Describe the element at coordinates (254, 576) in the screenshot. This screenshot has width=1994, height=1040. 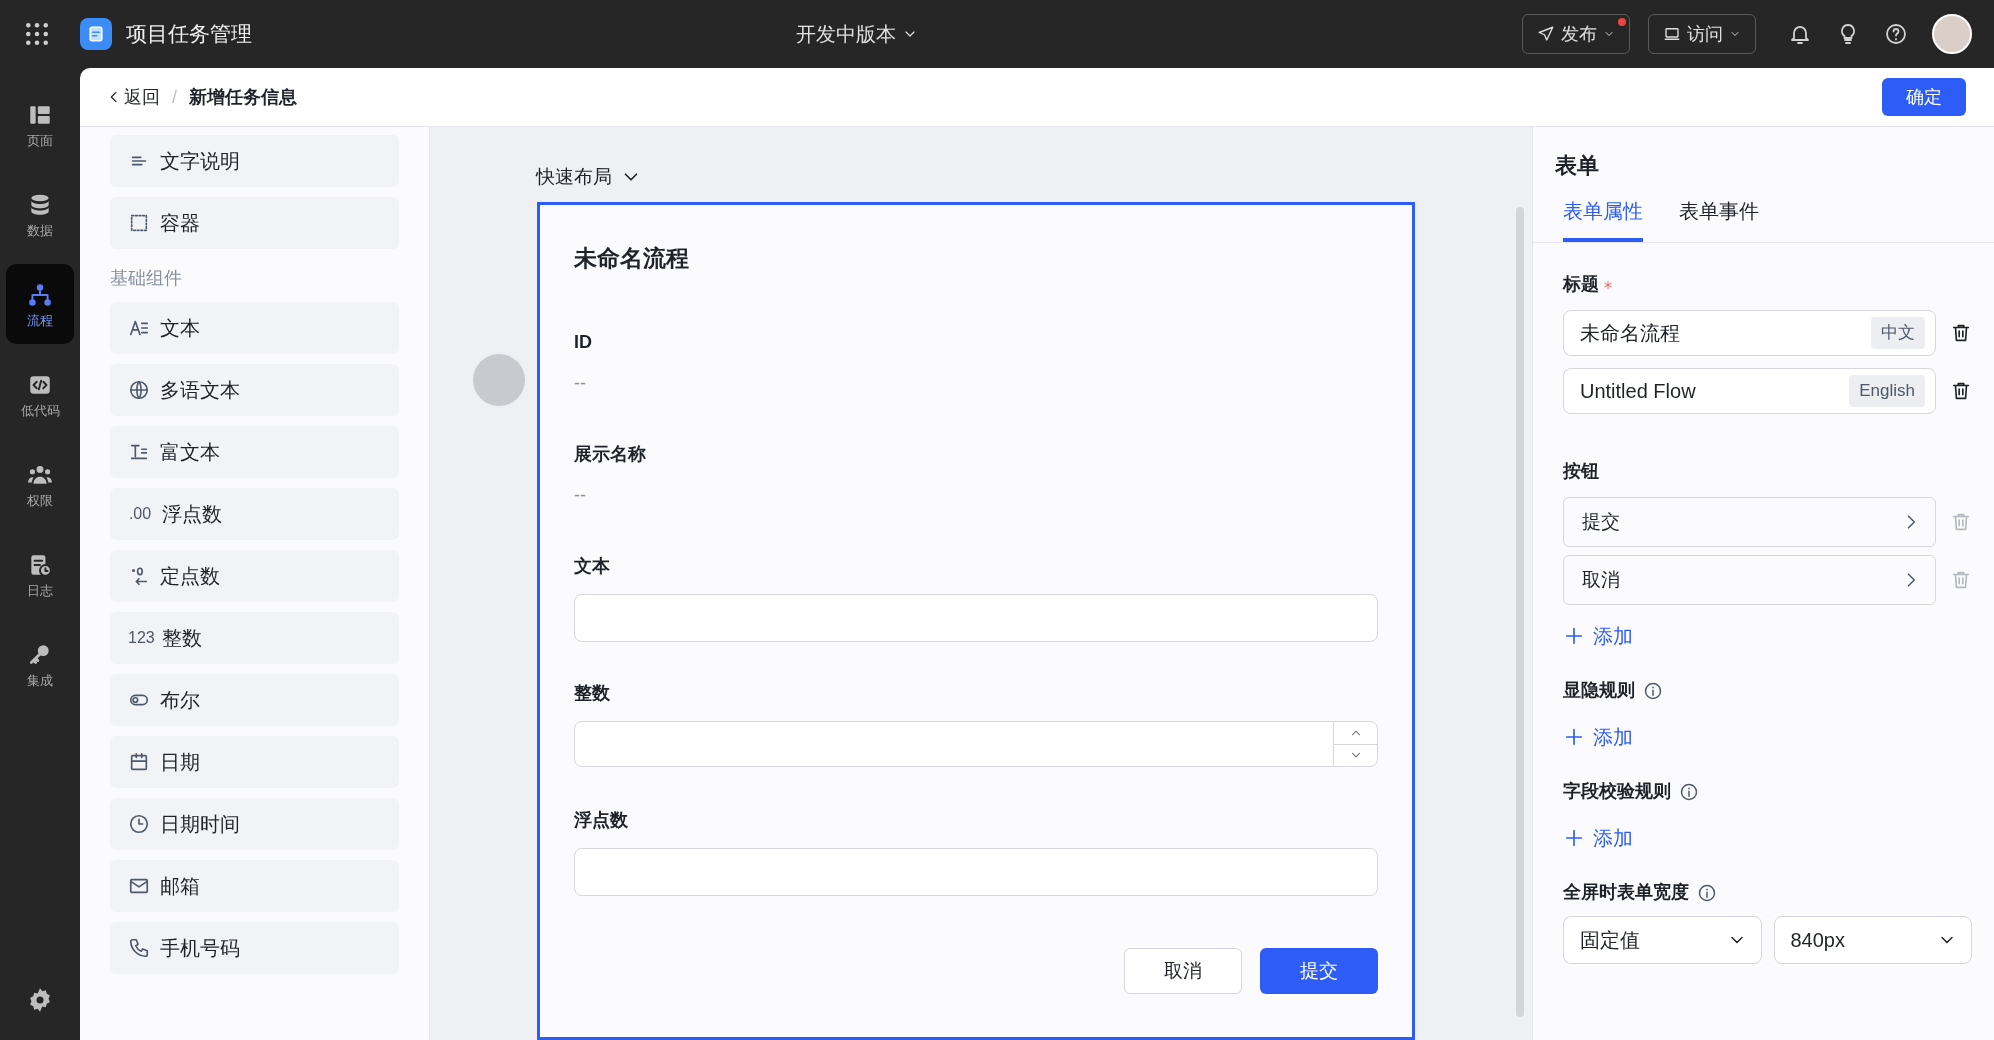
I see `component-item: 定点数` at that location.